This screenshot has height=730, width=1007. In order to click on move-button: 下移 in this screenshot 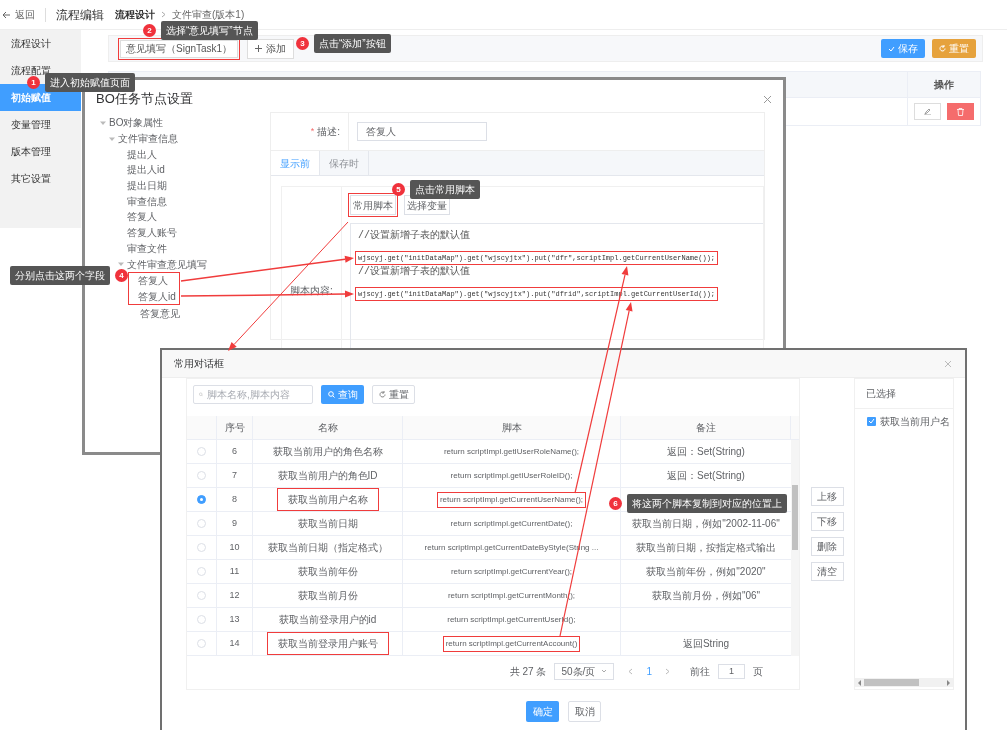, I will do `click(827, 521)`.